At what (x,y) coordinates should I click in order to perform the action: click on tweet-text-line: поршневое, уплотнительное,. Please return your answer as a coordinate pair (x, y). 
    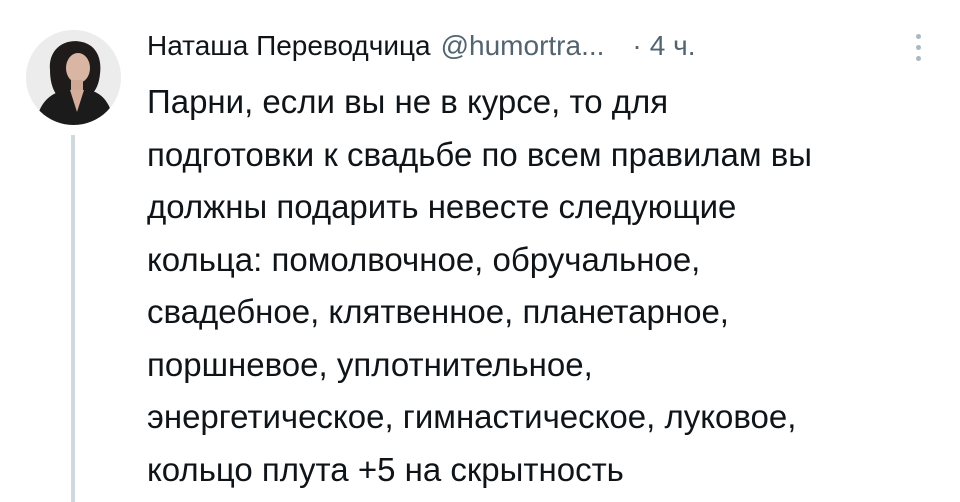
    Looking at the image, I should click on (370, 364).